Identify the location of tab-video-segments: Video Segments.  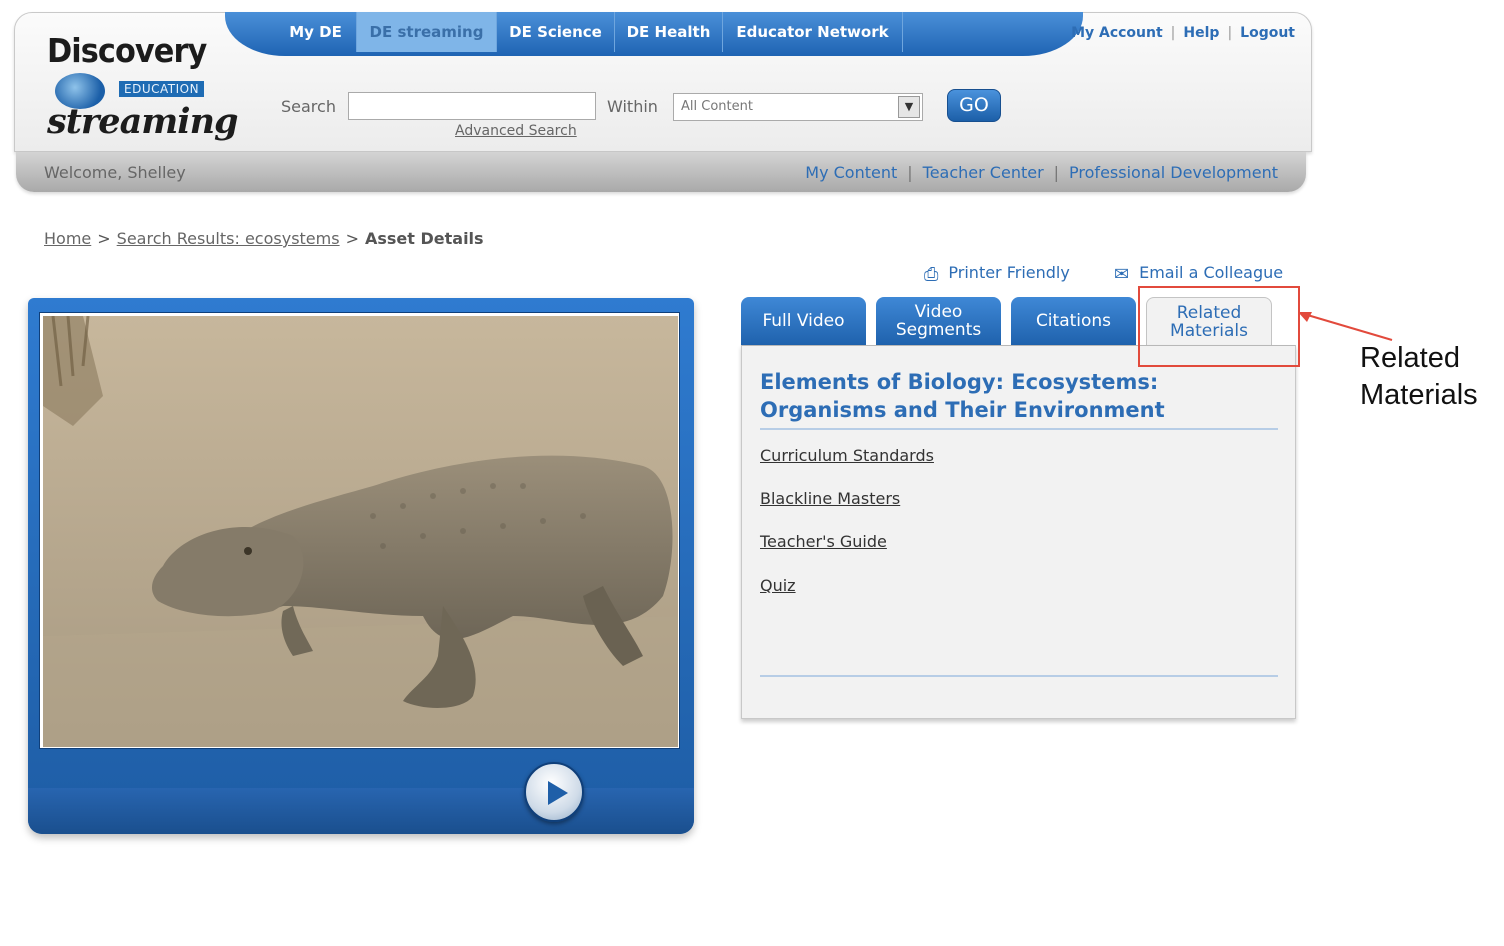
(938, 321).